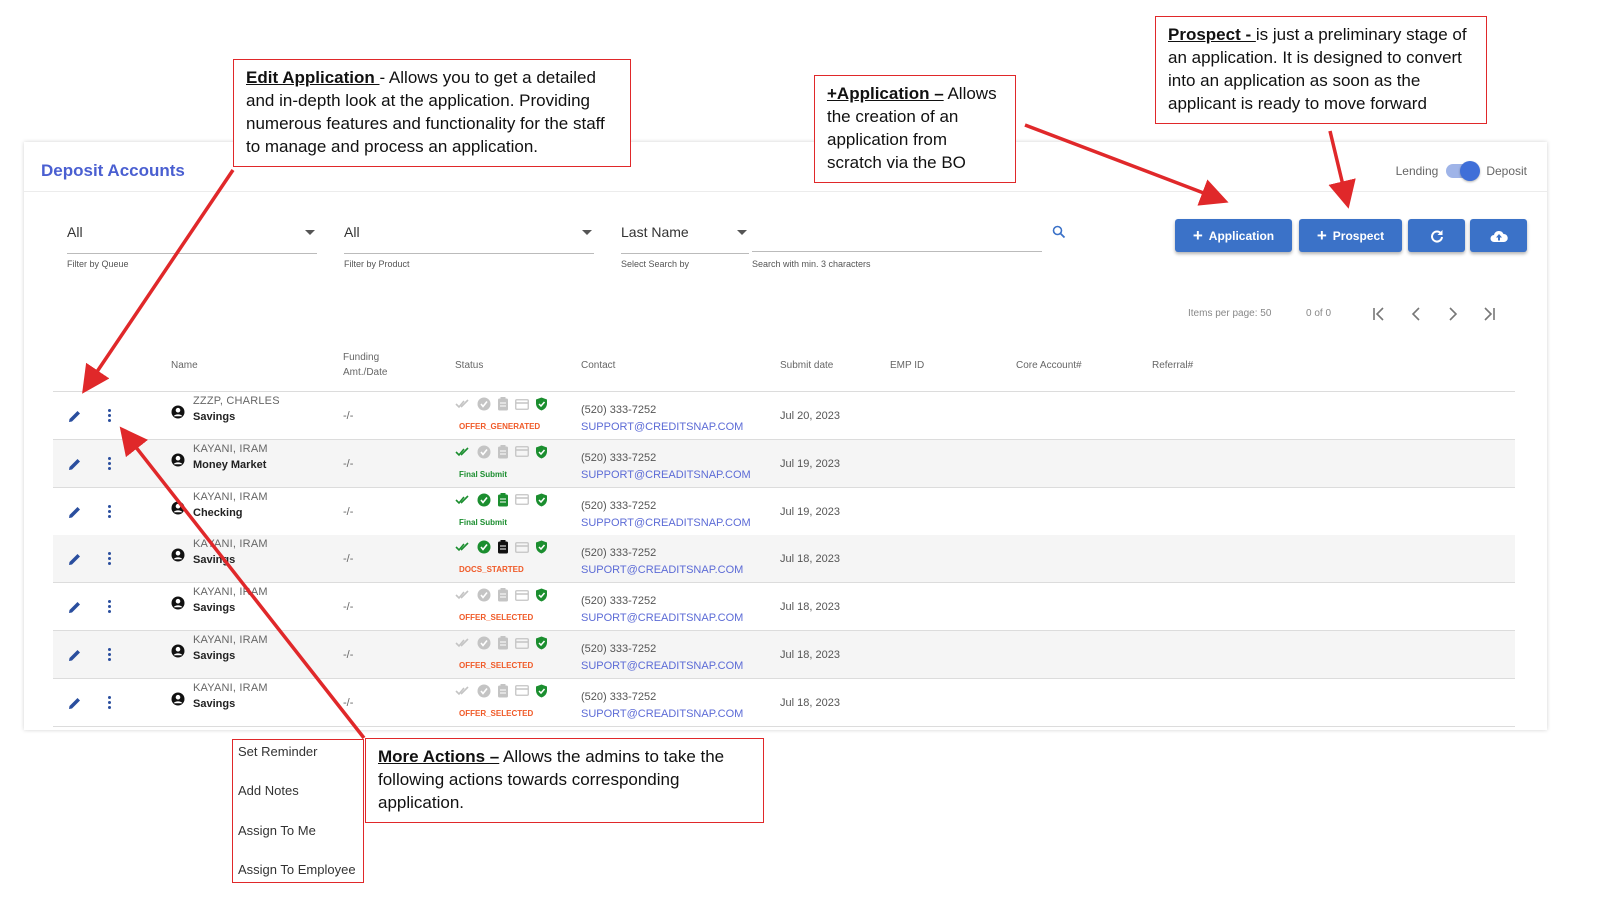 This screenshot has width=1600, height=908. Describe the element at coordinates (897, 237) in the screenshot. I see `search-input` at that location.